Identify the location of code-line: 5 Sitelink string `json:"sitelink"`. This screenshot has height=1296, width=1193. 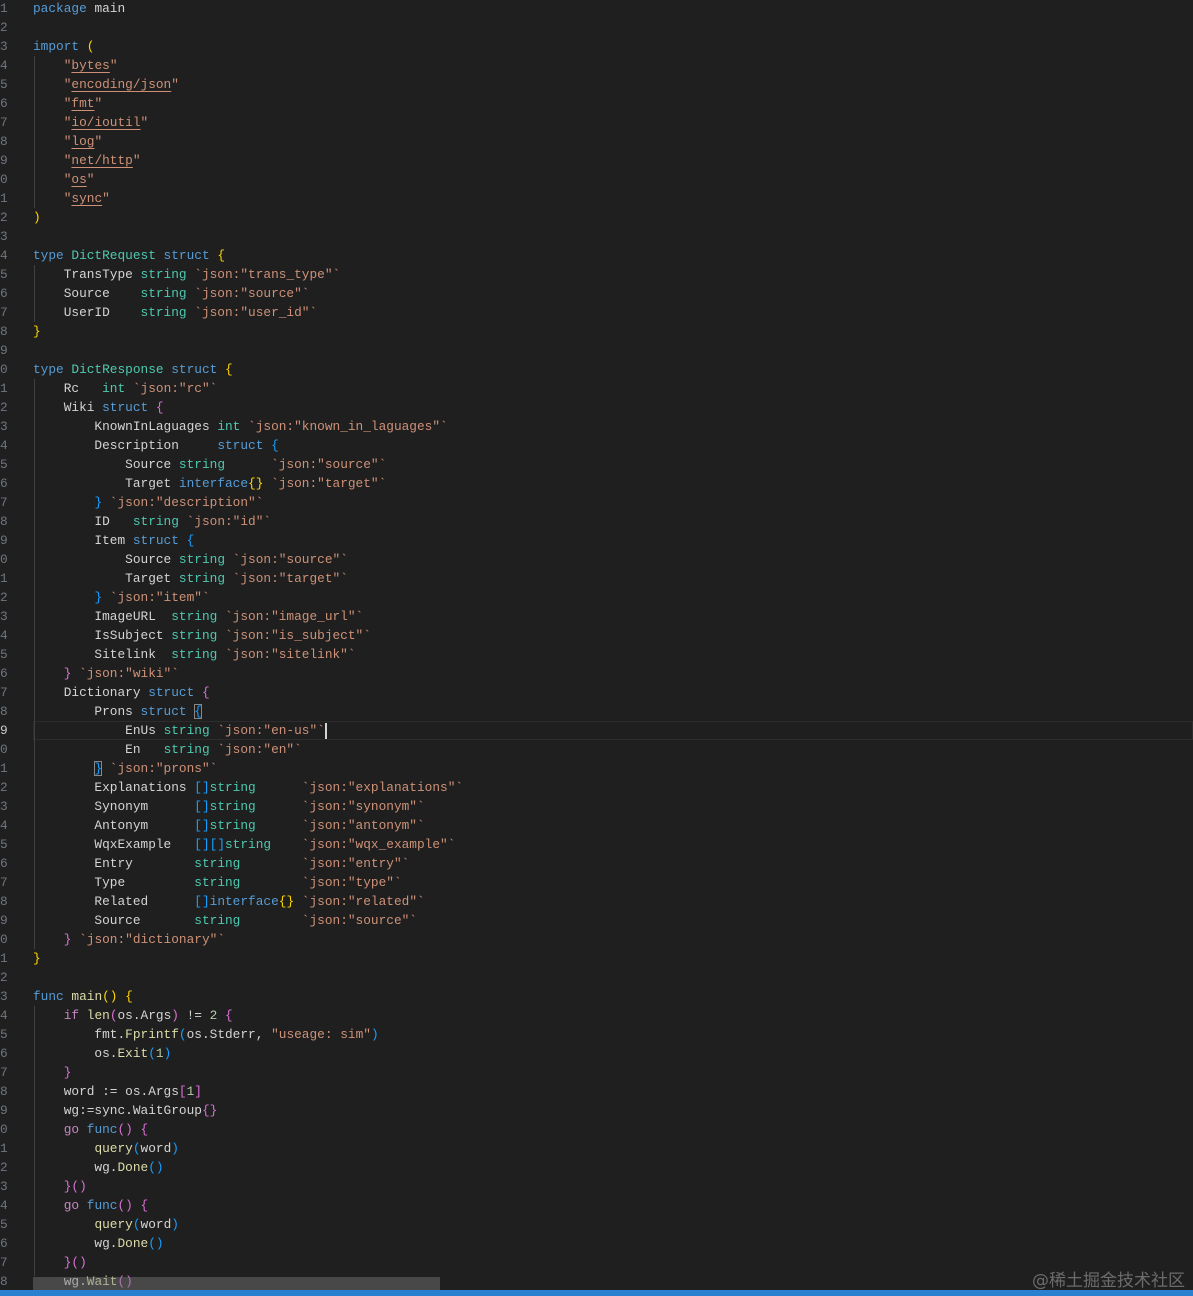
(596, 654).